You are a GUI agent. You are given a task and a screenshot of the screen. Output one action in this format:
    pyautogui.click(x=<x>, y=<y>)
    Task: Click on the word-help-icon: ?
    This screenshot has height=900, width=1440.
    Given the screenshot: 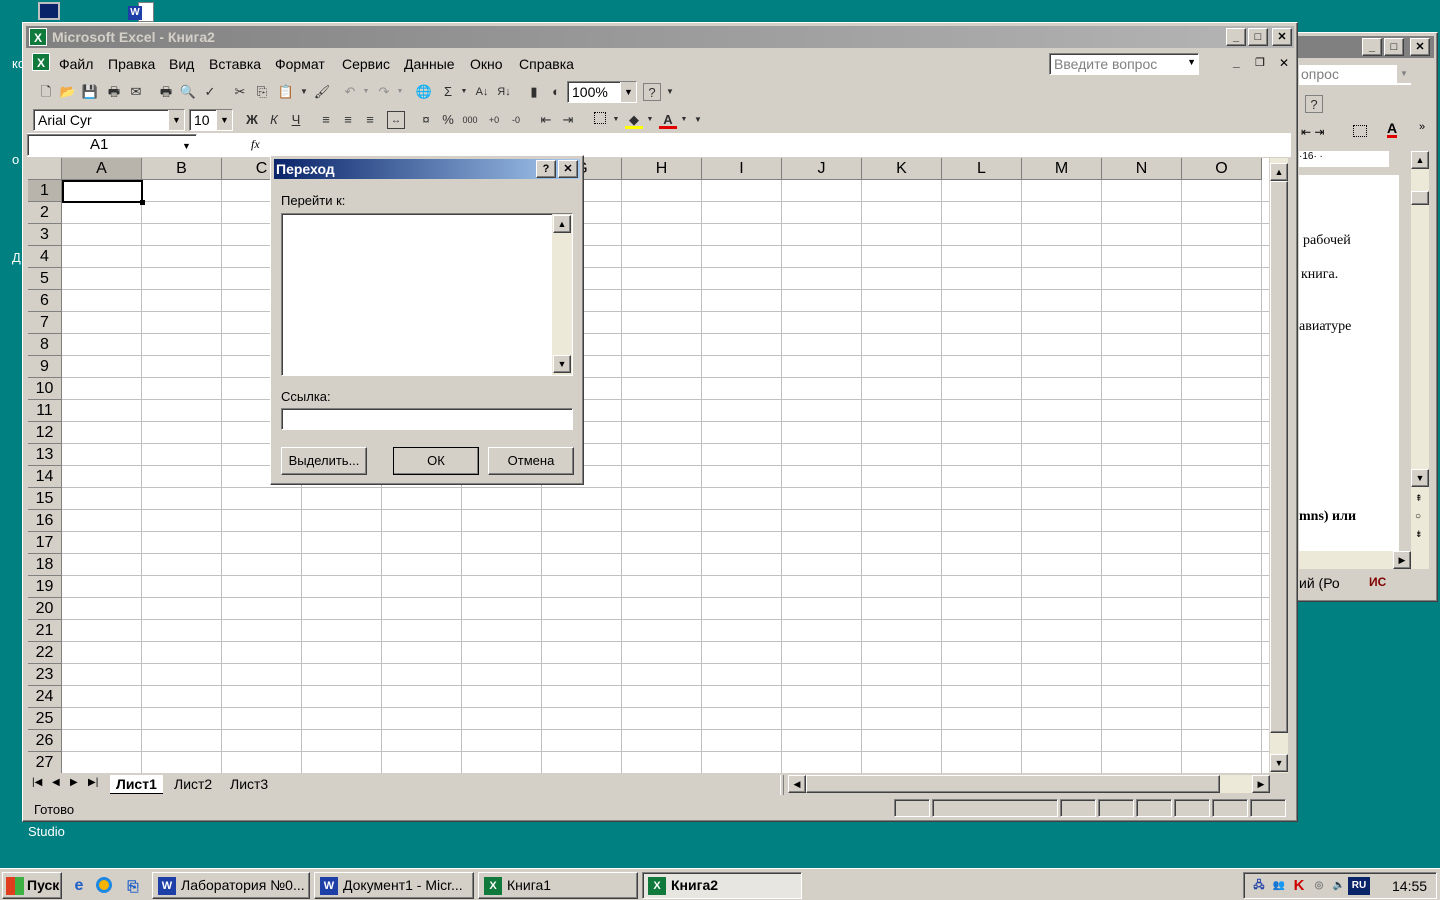 What is the action you would take?
    pyautogui.click(x=1314, y=104)
    